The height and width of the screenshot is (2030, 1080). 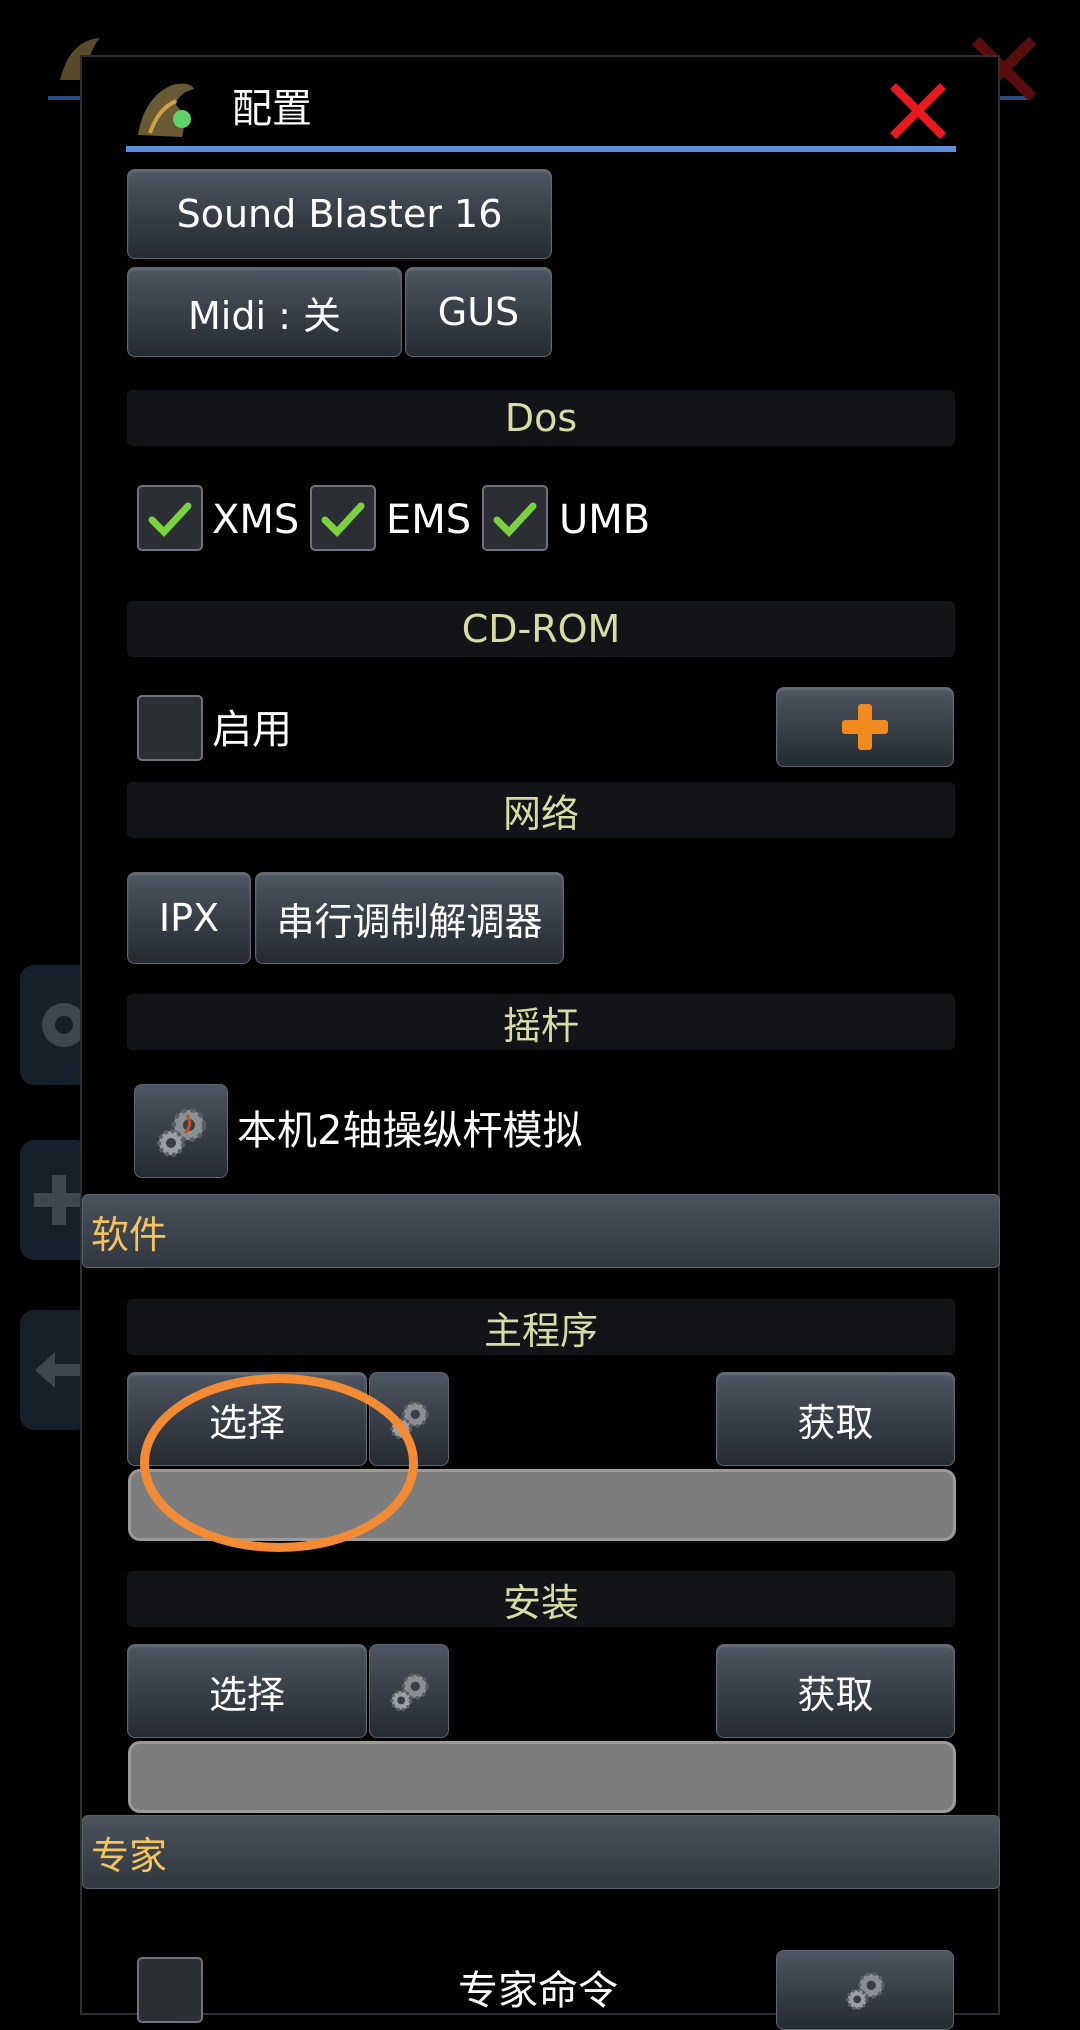 I want to click on network-section-header: 网络, so click(x=541, y=810).